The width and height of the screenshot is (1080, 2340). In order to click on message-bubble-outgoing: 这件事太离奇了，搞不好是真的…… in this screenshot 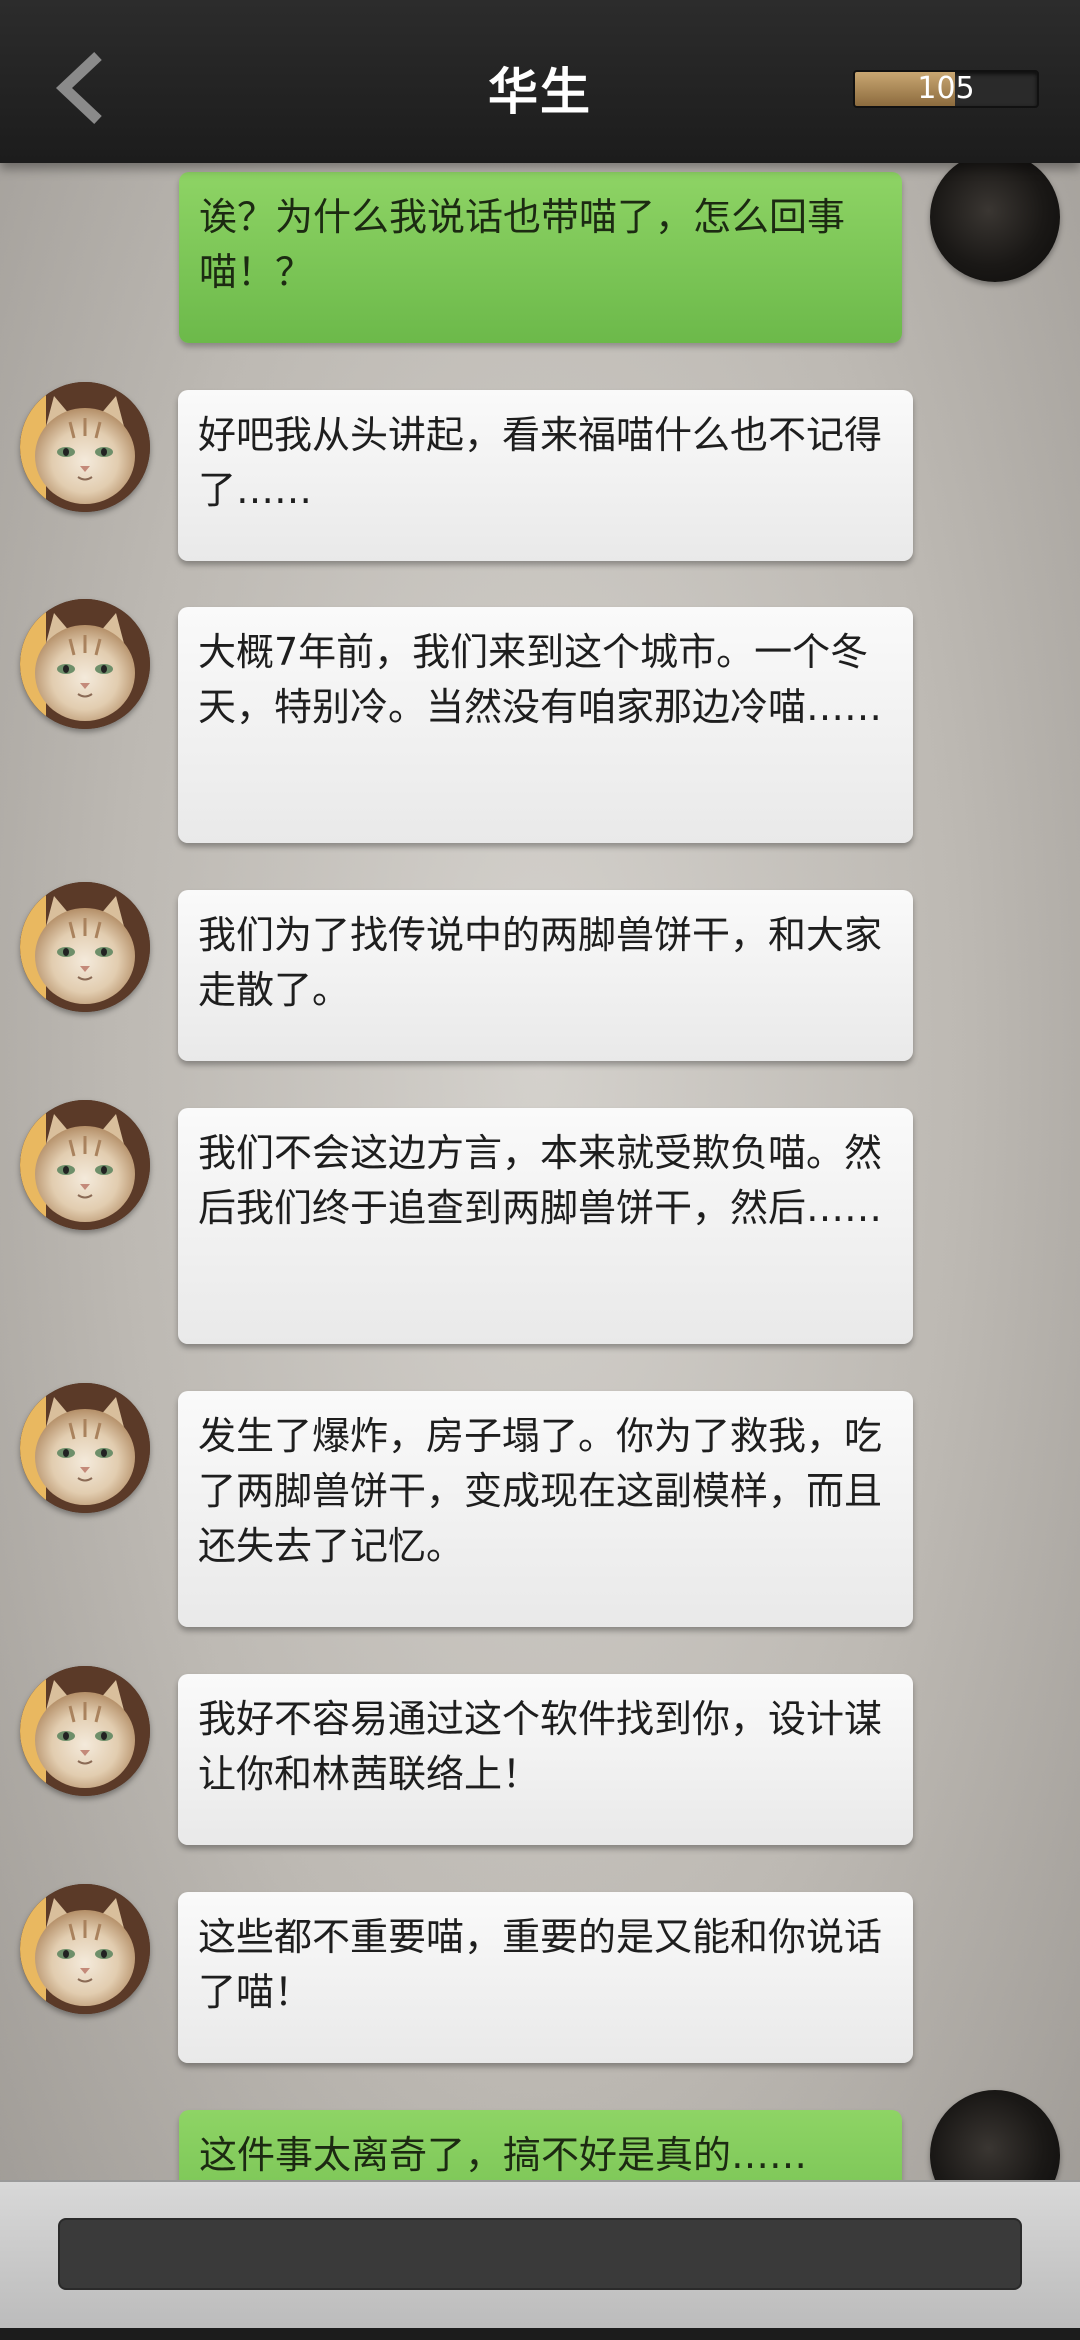, I will do `click(540, 2145)`.